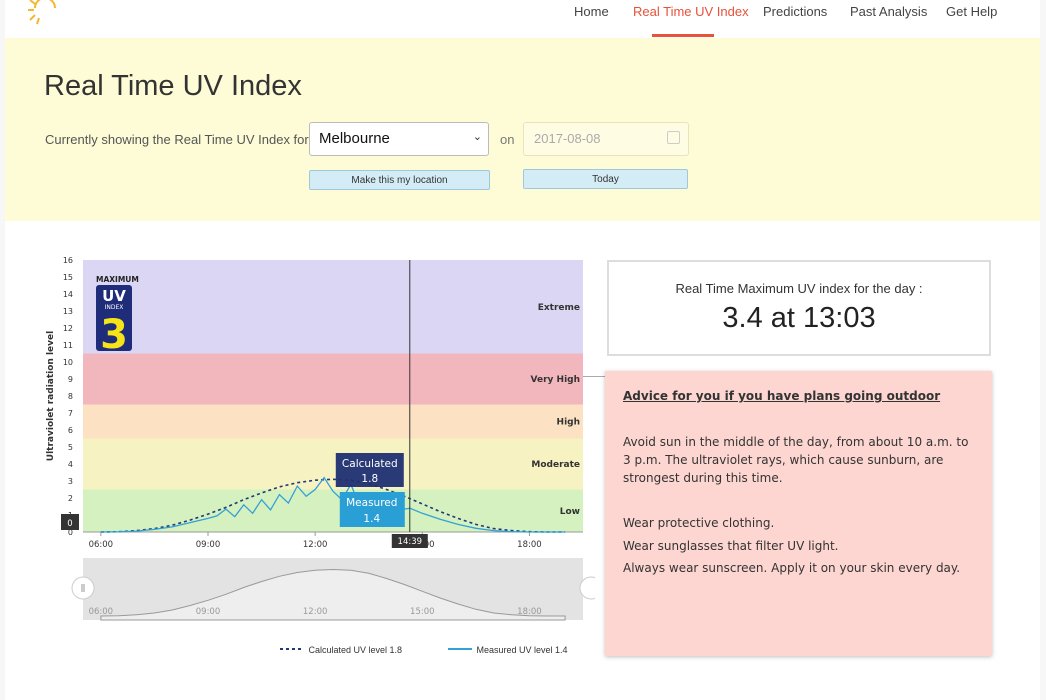 The width and height of the screenshot is (1046, 700). Describe the element at coordinates (83, 588) in the screenshot. I see `navigator-left-handle` at that location.